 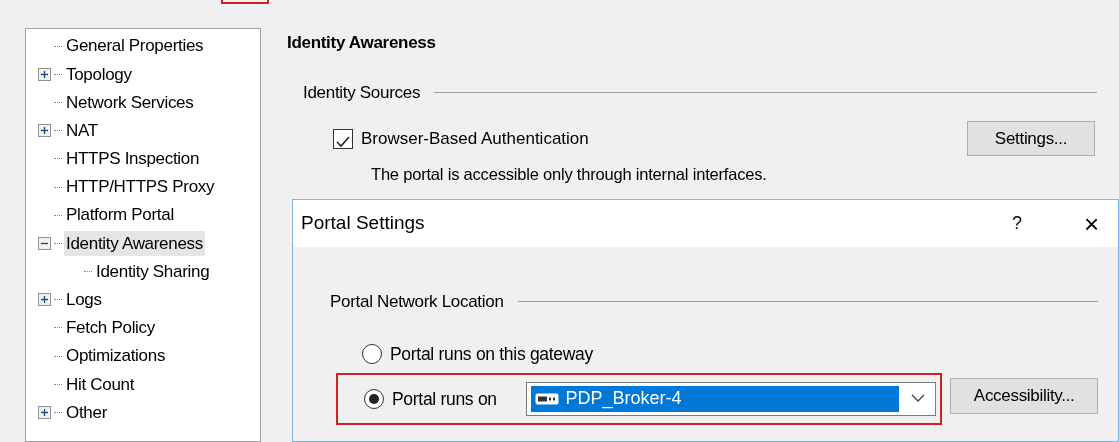 What do you see at coordinates (140, 187) in the screenshot?
I see `tree-item: HTTP/HTTPS Proxy` at bounding box center [140, 187].